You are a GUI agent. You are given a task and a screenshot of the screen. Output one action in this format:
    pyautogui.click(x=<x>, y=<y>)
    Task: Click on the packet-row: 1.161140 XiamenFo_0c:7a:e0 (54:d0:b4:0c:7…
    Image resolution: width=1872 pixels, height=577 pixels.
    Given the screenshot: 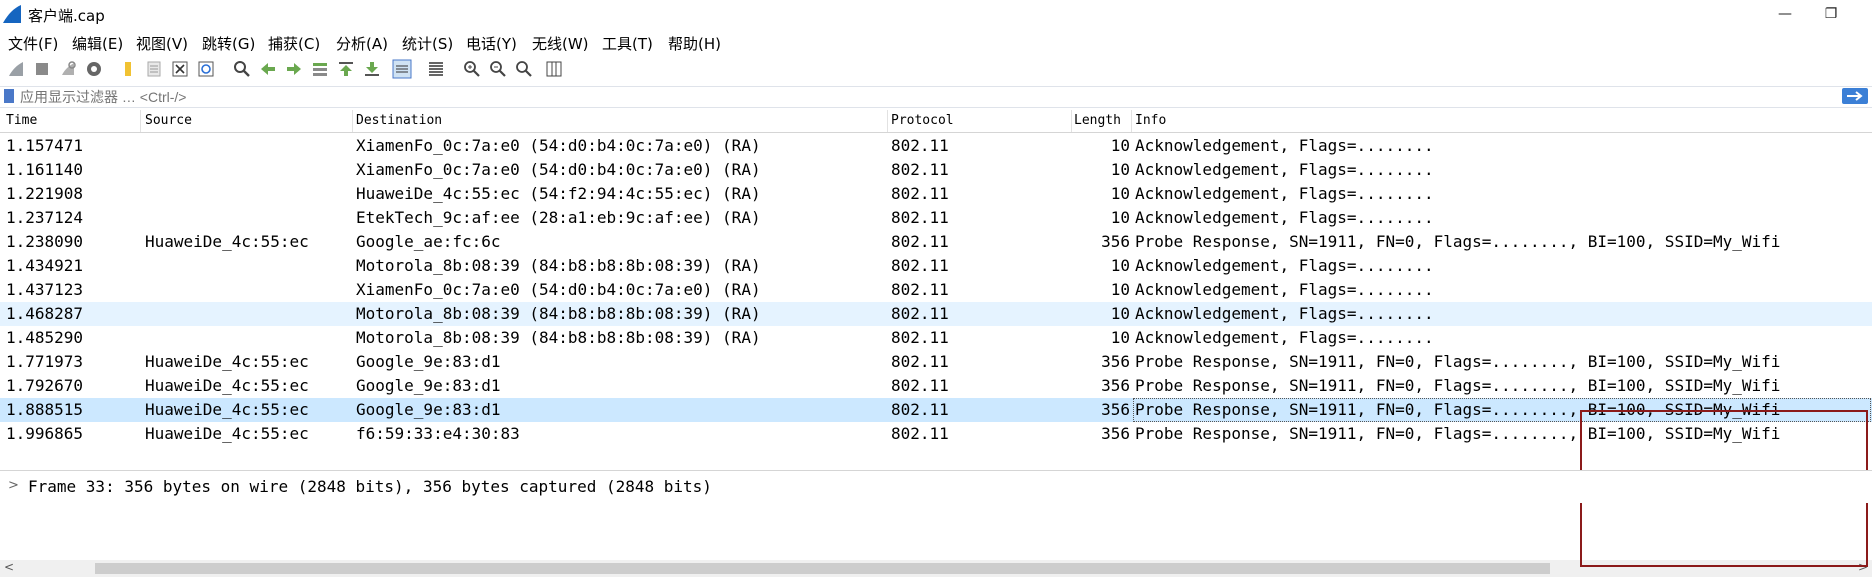 What is the action you would take?
    pyautogui.click(x=936, y=170)
    